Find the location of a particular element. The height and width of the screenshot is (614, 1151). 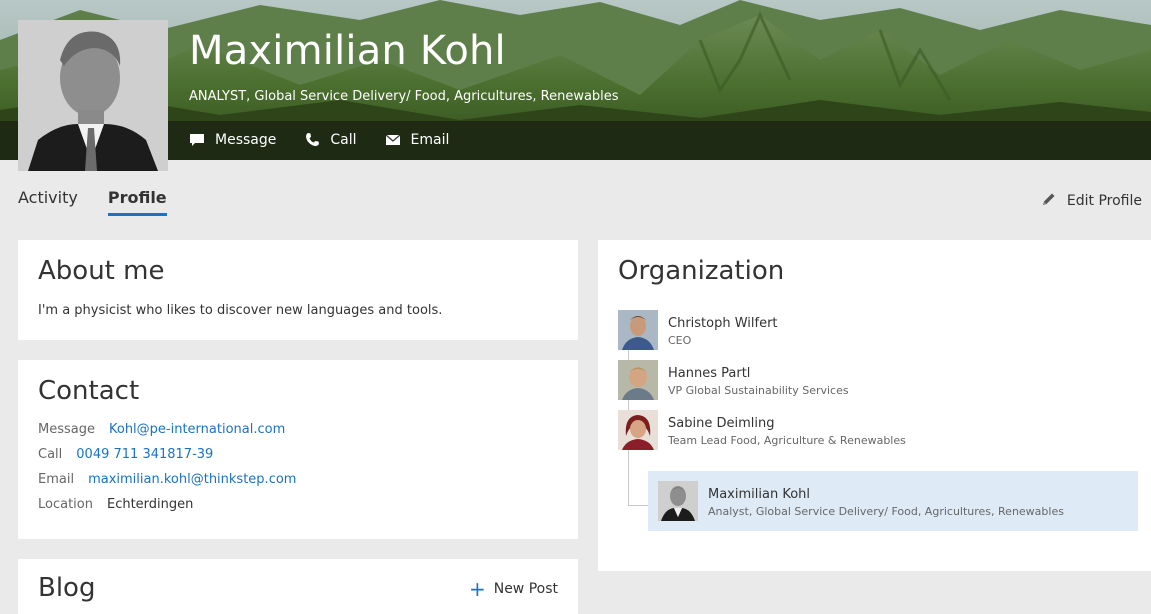

contact-row-message: Message Kohl@pe-international.com is located at coordinates (161, 429).